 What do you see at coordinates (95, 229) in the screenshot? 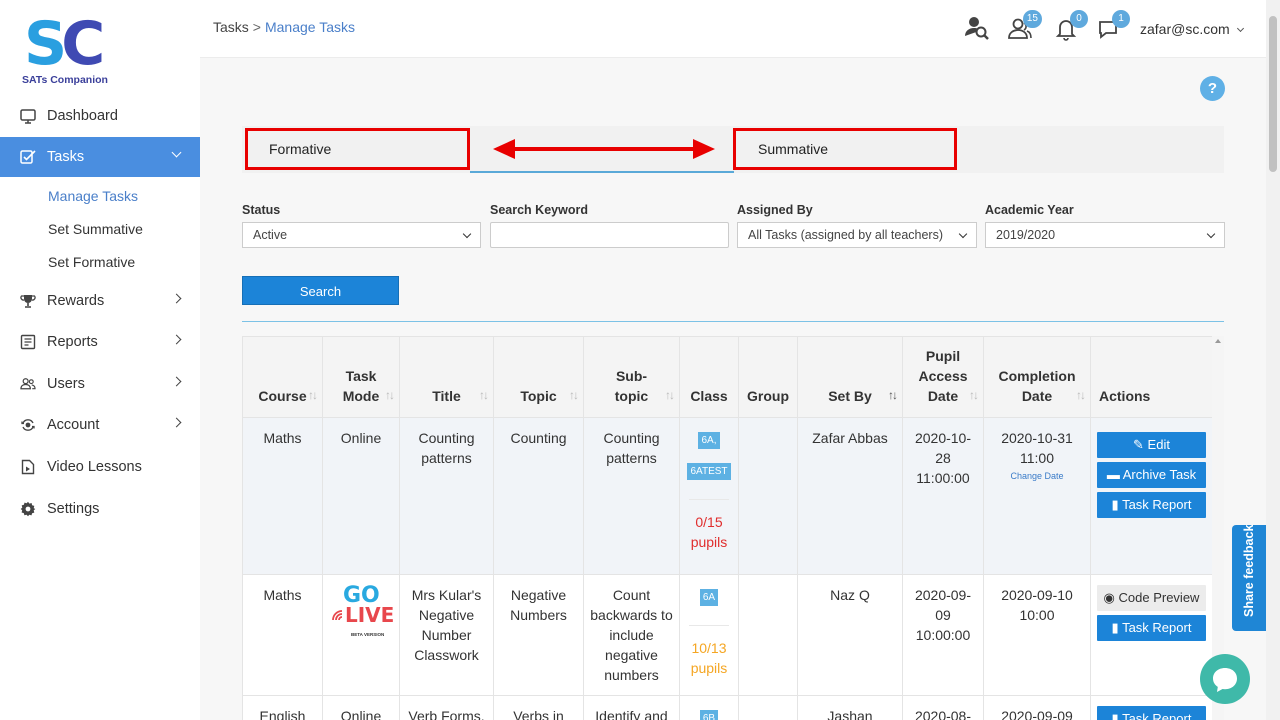
I see `sidebar-subitem-set-summative: Set Summative` at bounding box center [95, 229].